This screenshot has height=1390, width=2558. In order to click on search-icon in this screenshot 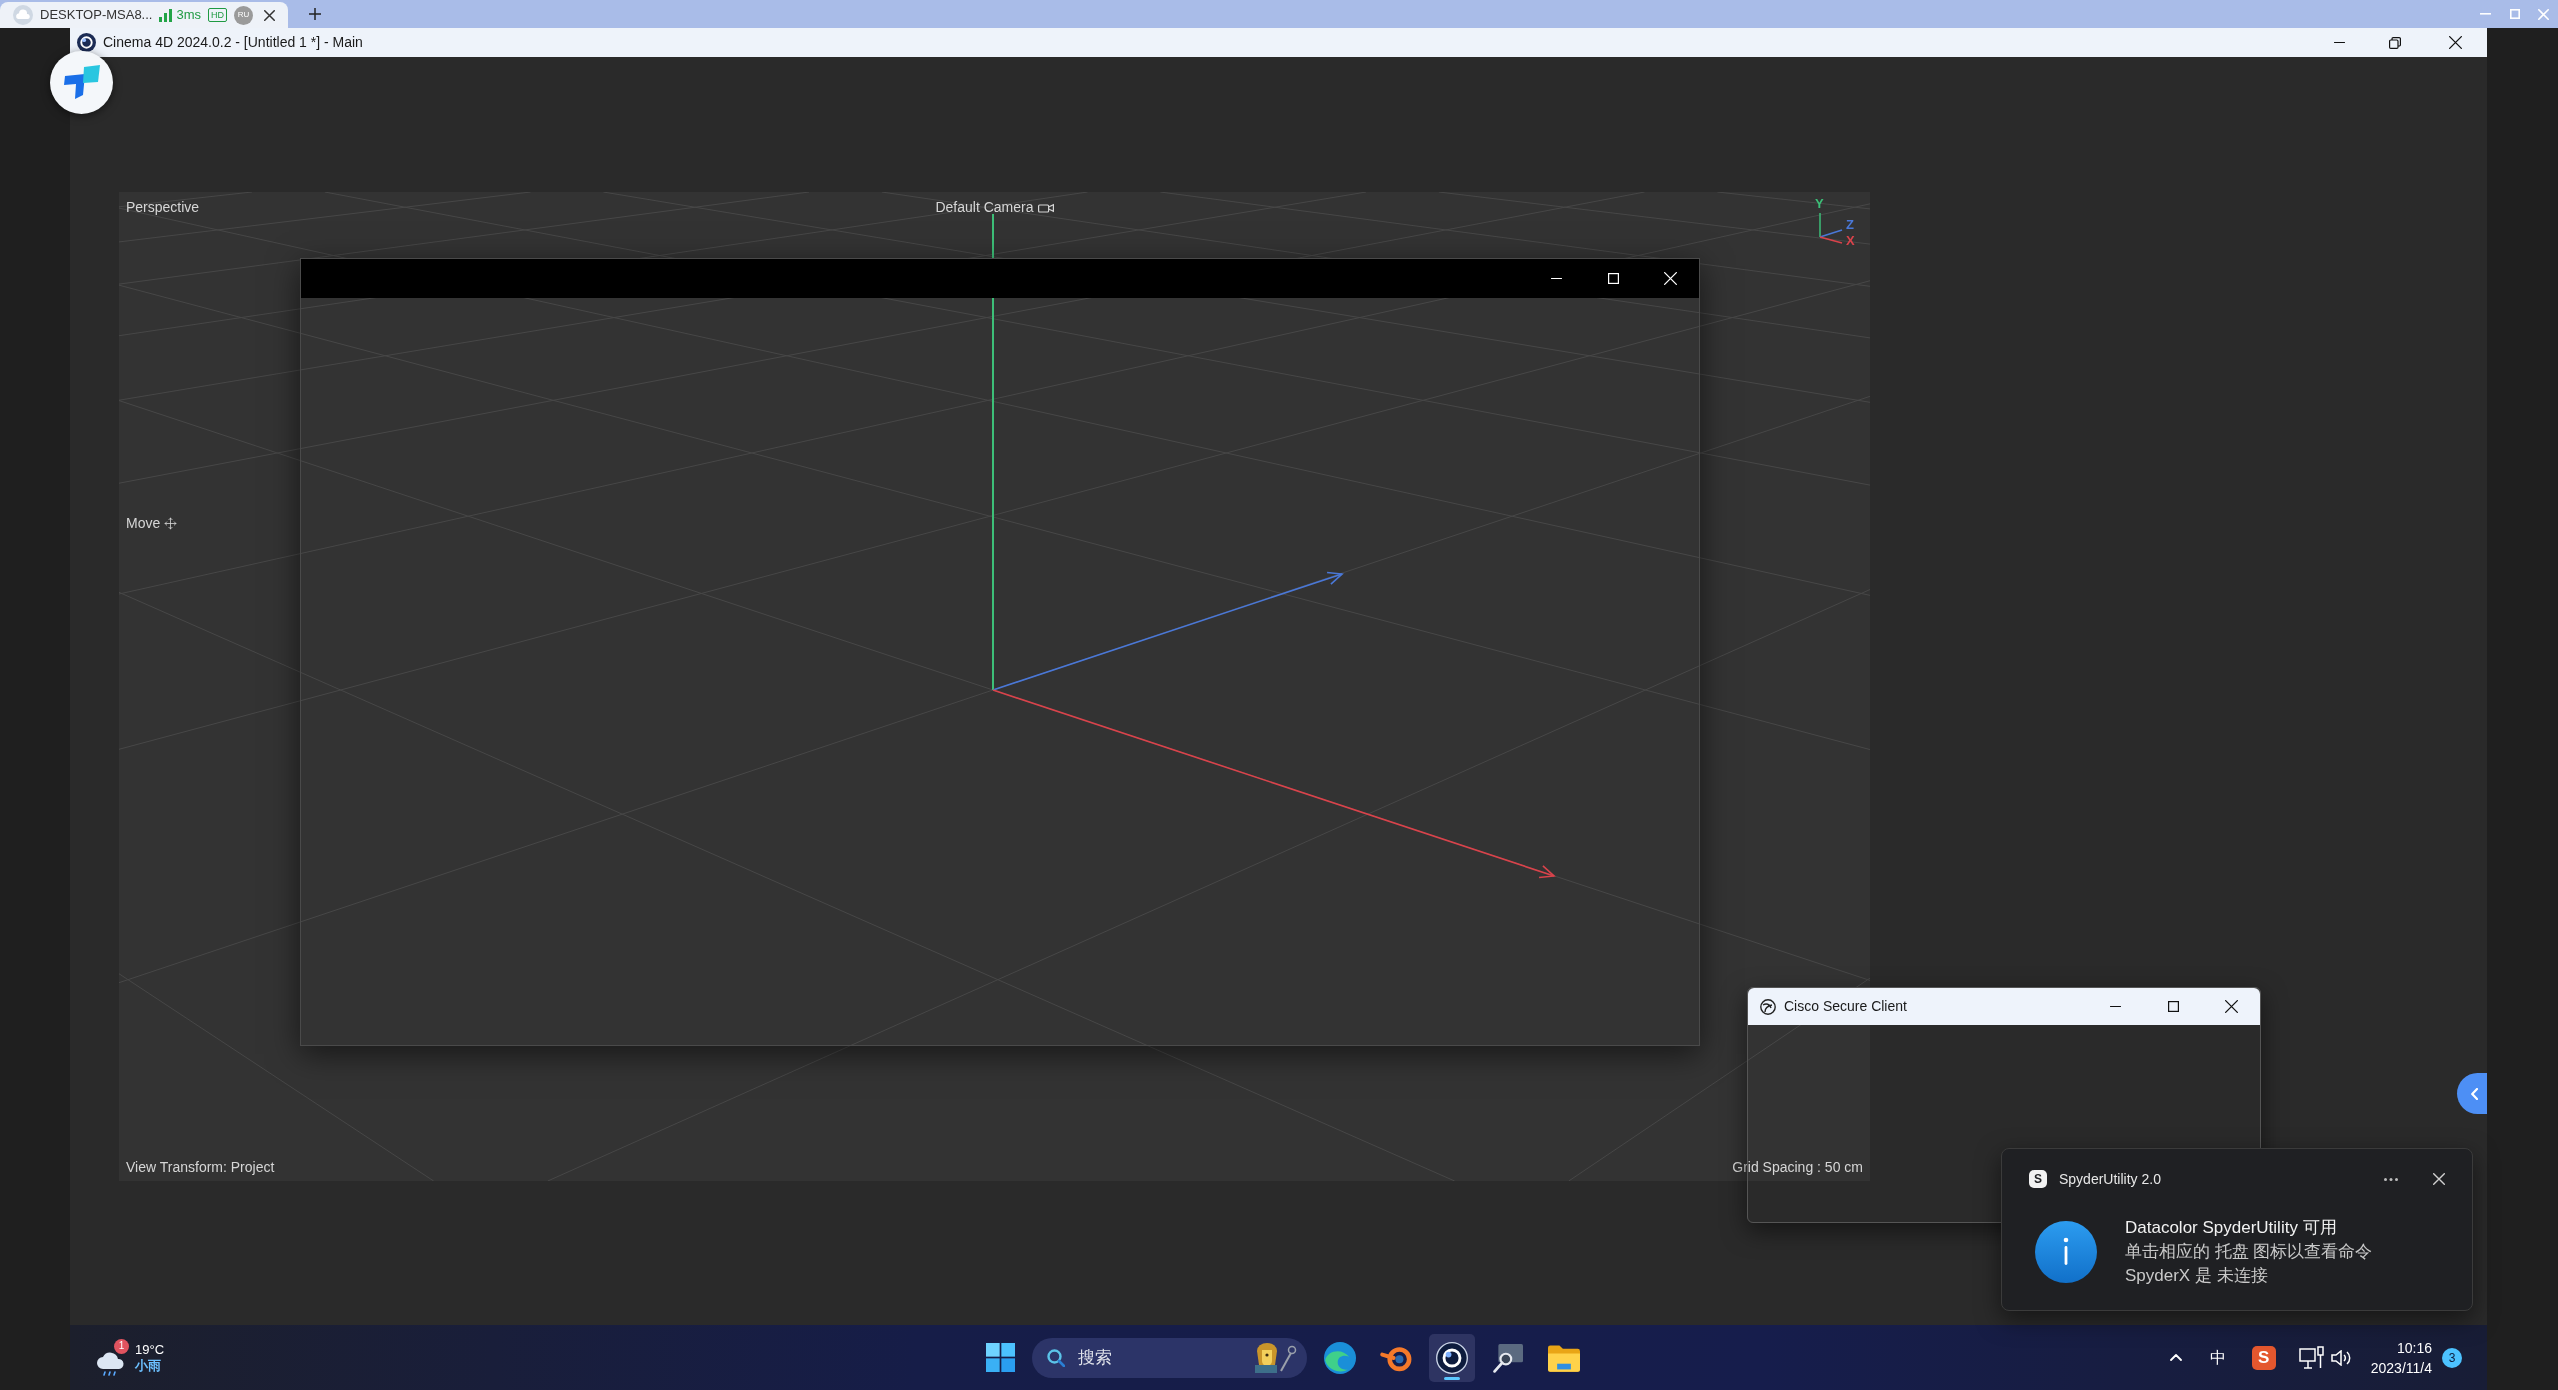, I will do `click(1056, 1357)`.